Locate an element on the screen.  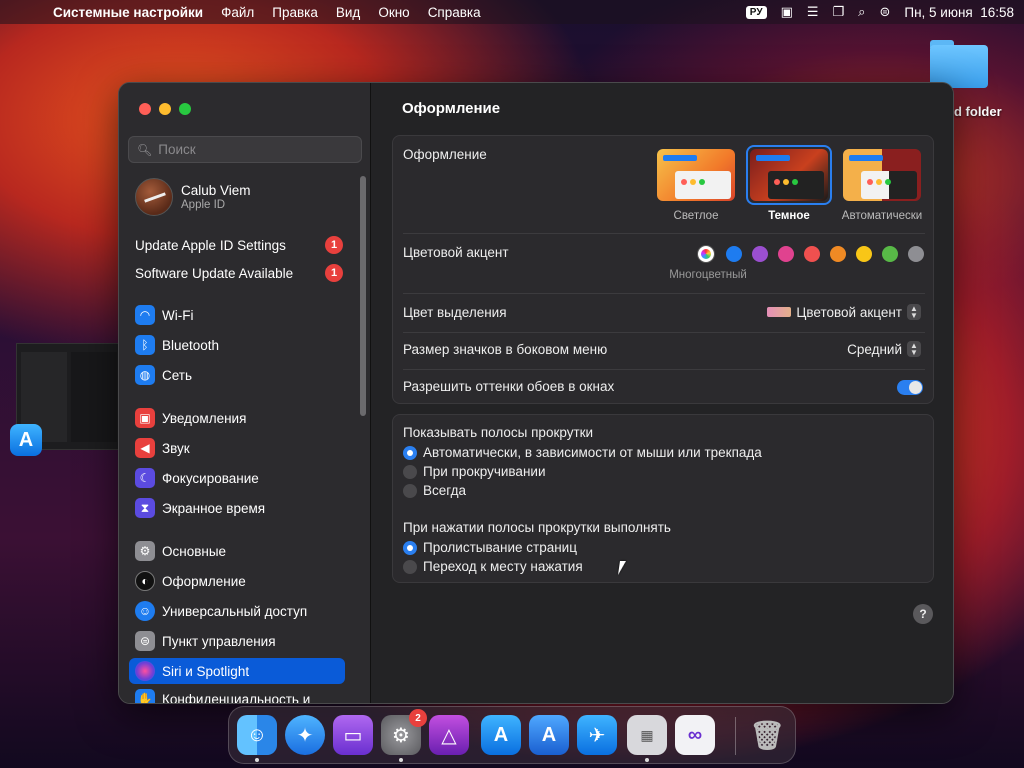
finder-icon: ☺ is located at coordinates (257, 735).